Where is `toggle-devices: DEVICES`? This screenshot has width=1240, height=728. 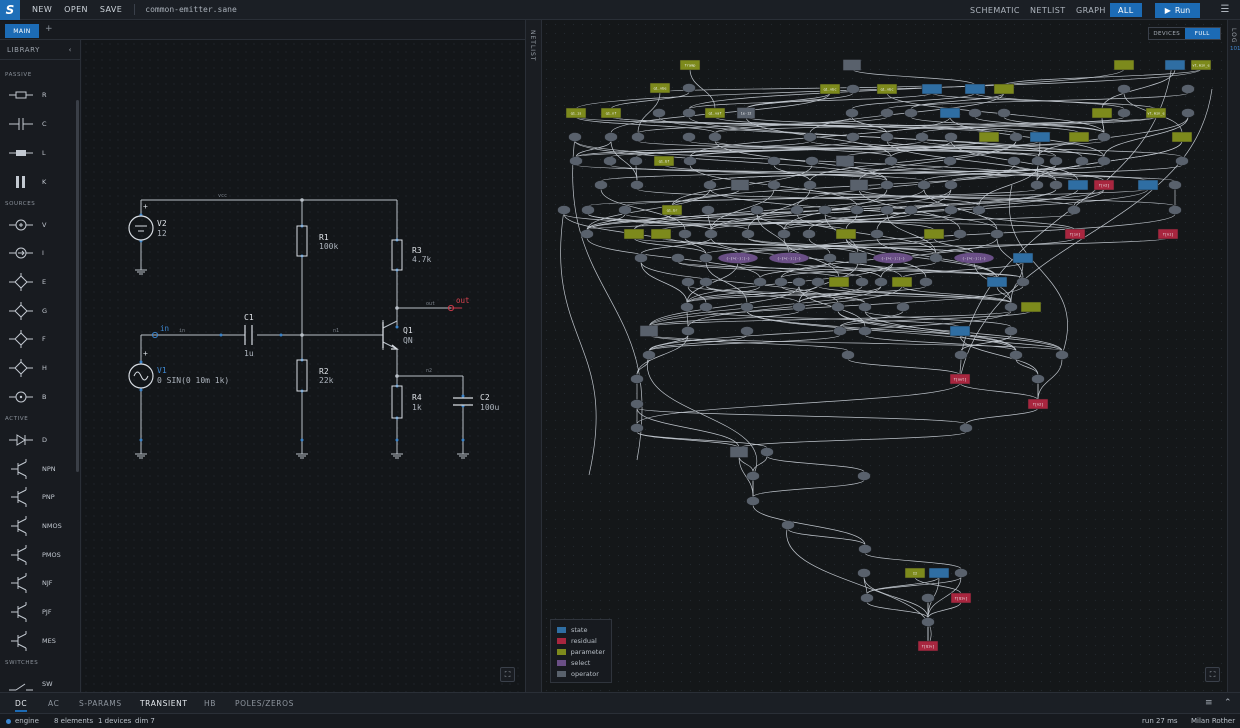 toggle-devices: DEVICES is located at coordinates (1167, 33).